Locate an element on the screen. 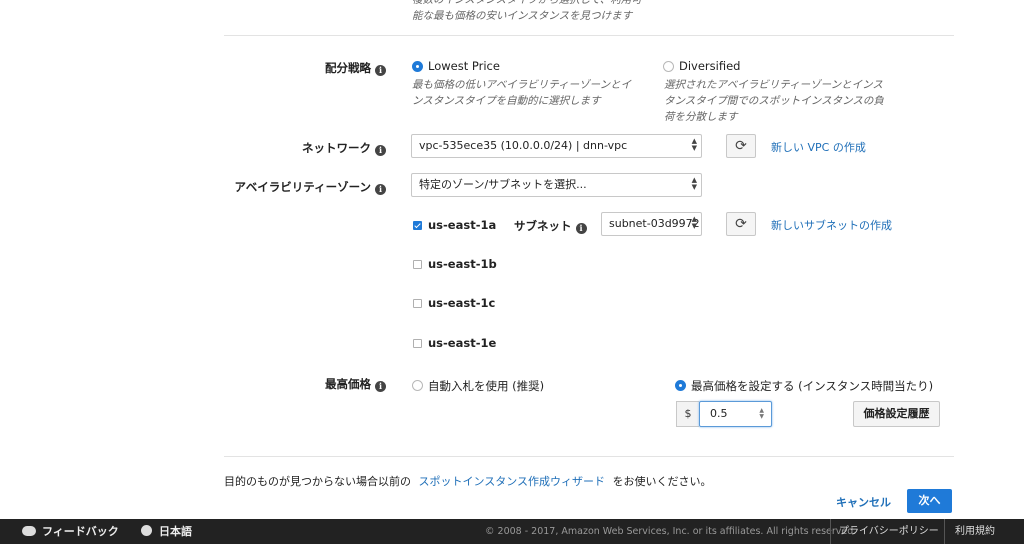 This screenshot has height=544, width=1024. create-vpc-link: 新しい VPC の作成 is located at coordinates (818, 147).